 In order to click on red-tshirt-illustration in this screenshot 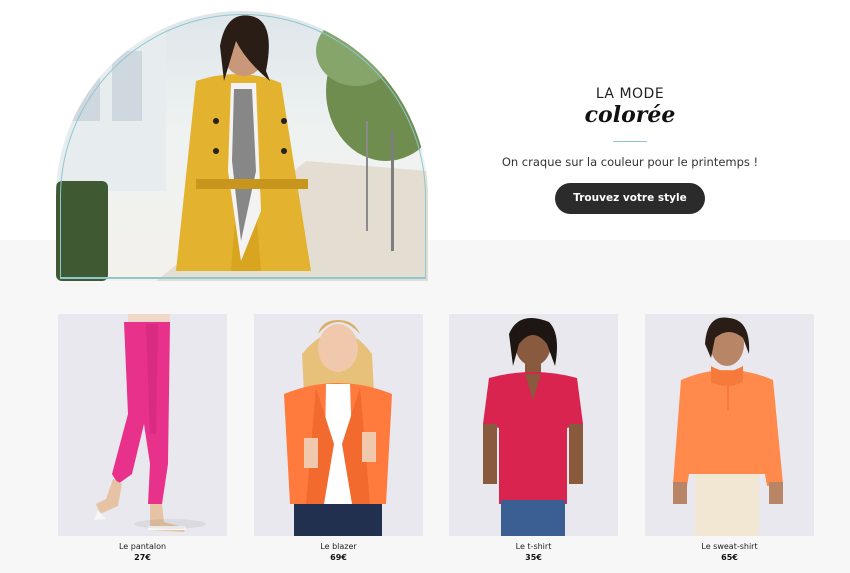, I will do `click(533, 427)`.